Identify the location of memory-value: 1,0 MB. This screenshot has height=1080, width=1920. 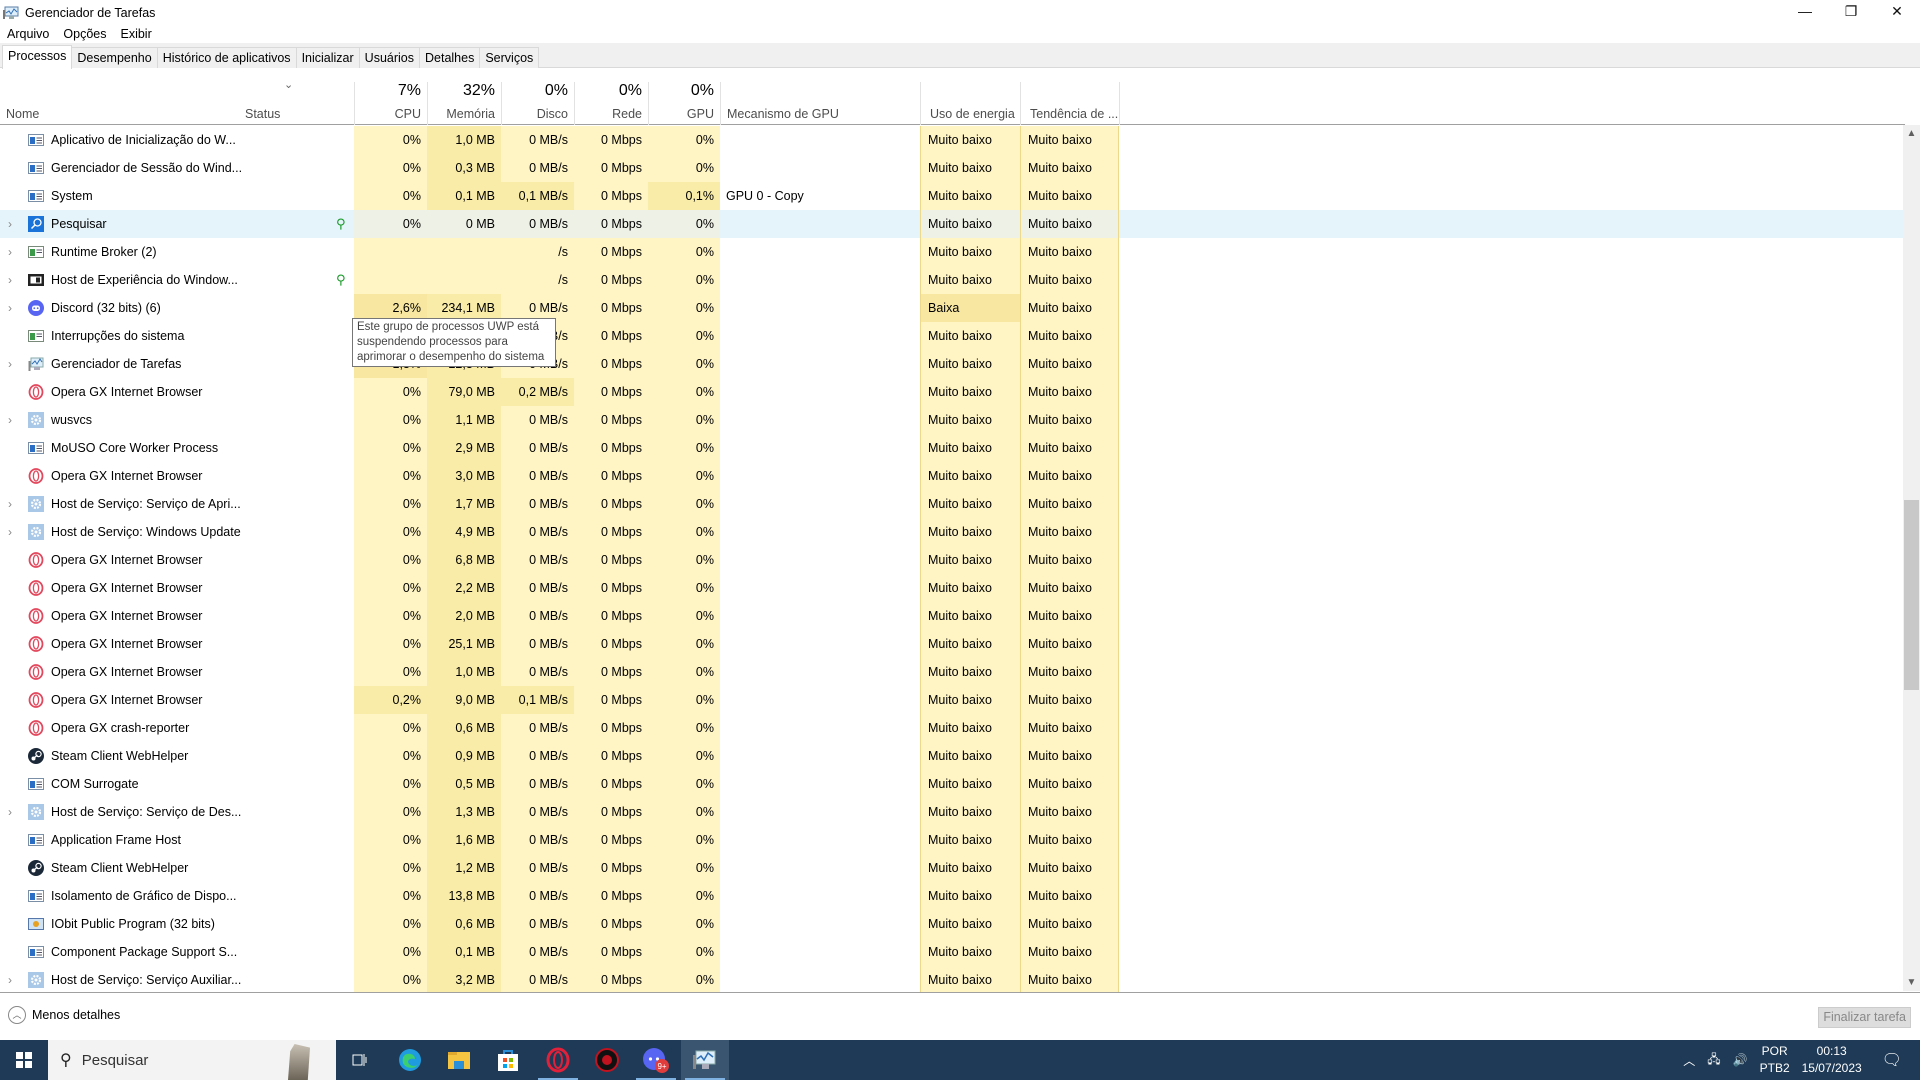
(464, 672).